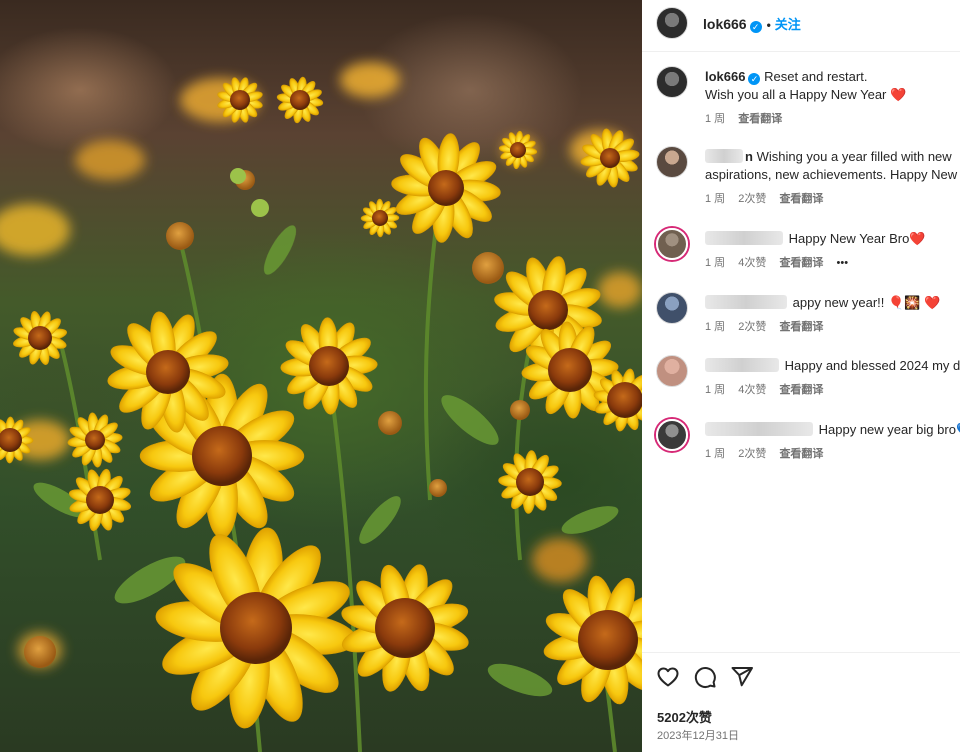  Describe the element at coordinates (816, 76) in the screenshot. I see `caption-line-1: Reset and restart.` at that location.